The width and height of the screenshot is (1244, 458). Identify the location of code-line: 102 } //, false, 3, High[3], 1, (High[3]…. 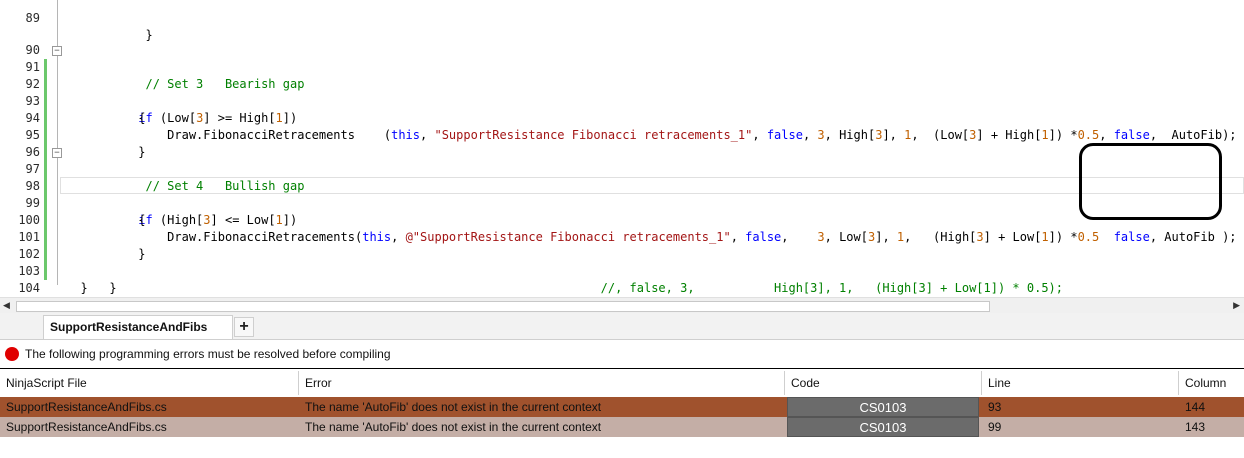
(622, 262).